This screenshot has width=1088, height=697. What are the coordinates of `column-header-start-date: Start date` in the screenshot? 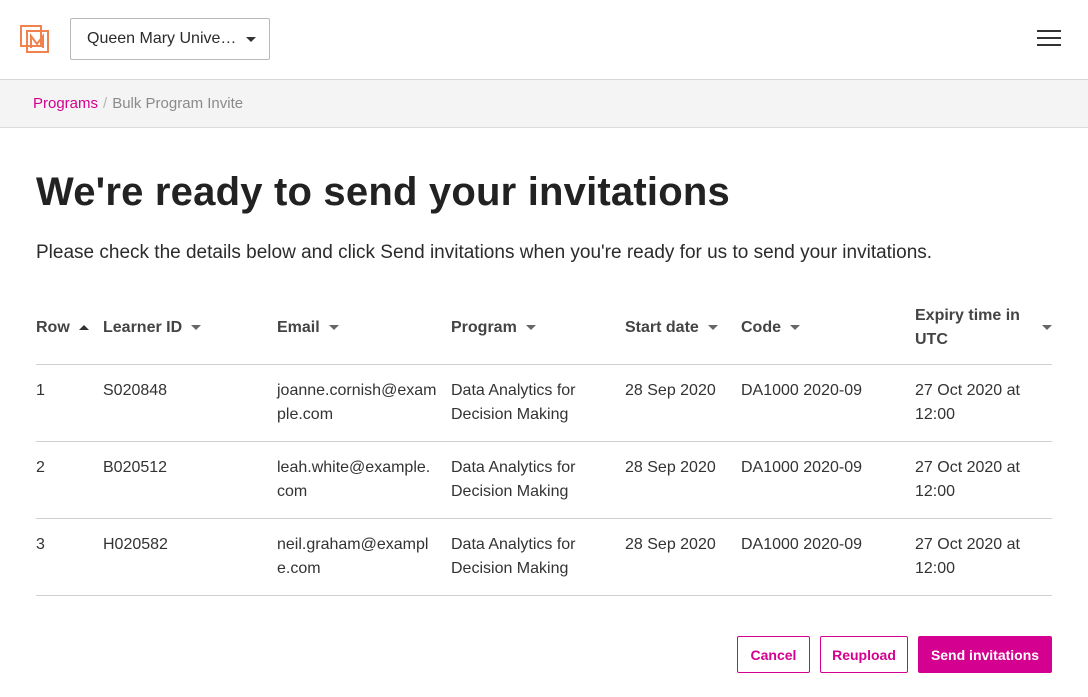 It's located at (680, 327).